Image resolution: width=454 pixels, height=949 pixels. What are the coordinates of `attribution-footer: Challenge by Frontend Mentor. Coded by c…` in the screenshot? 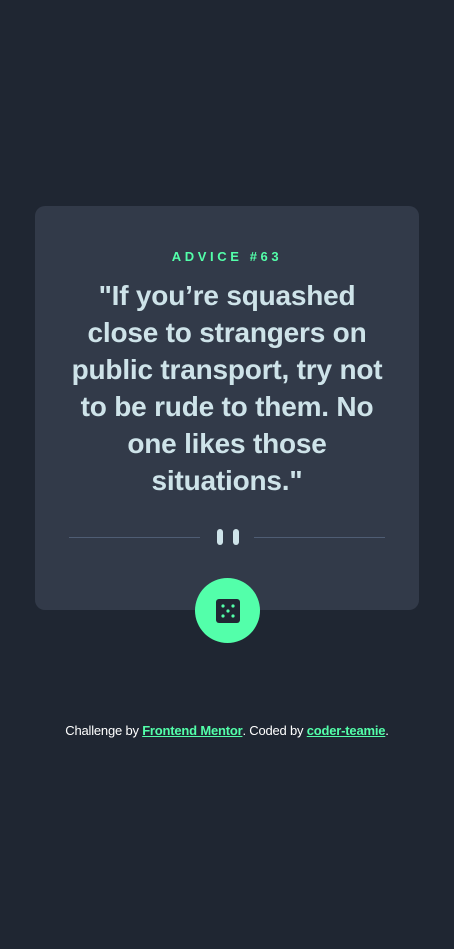 It's located at (227, 730).